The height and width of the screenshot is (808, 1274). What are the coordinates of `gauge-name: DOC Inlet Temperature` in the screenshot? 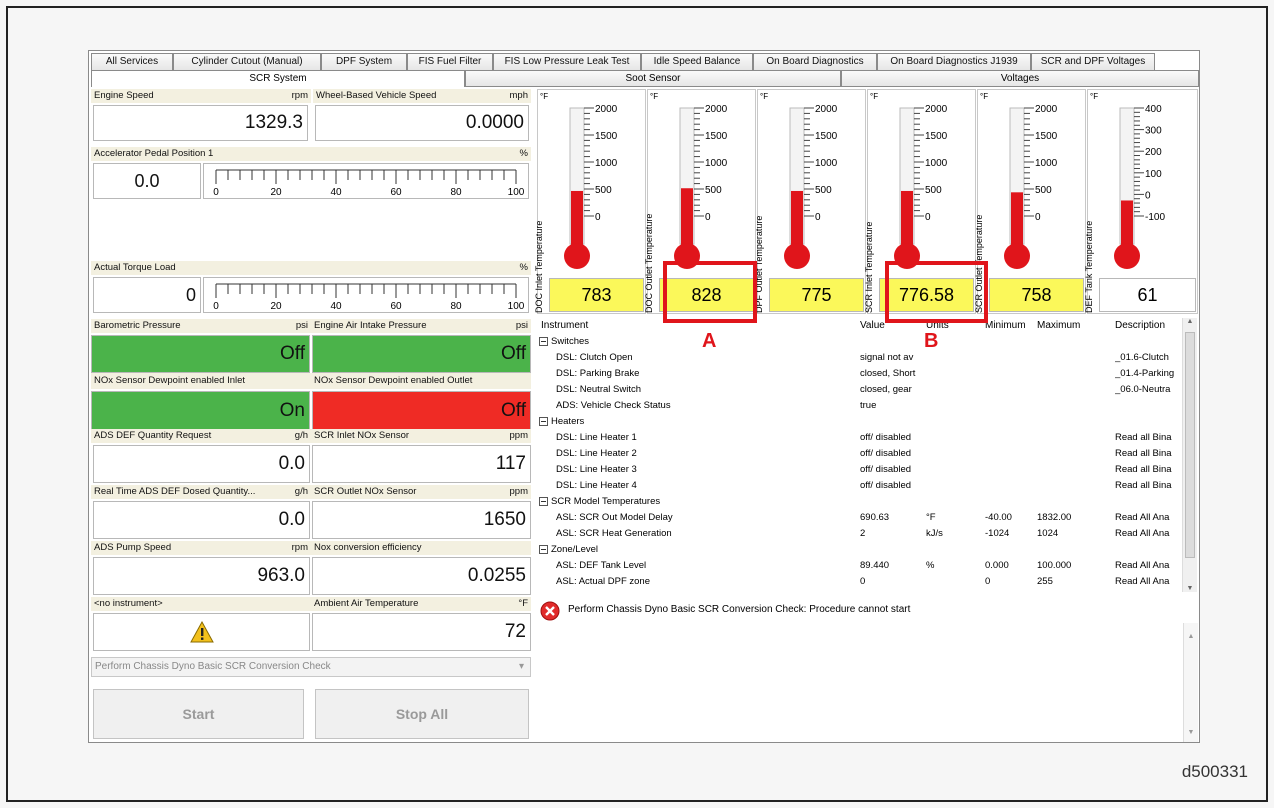 It's located at (539, 266).